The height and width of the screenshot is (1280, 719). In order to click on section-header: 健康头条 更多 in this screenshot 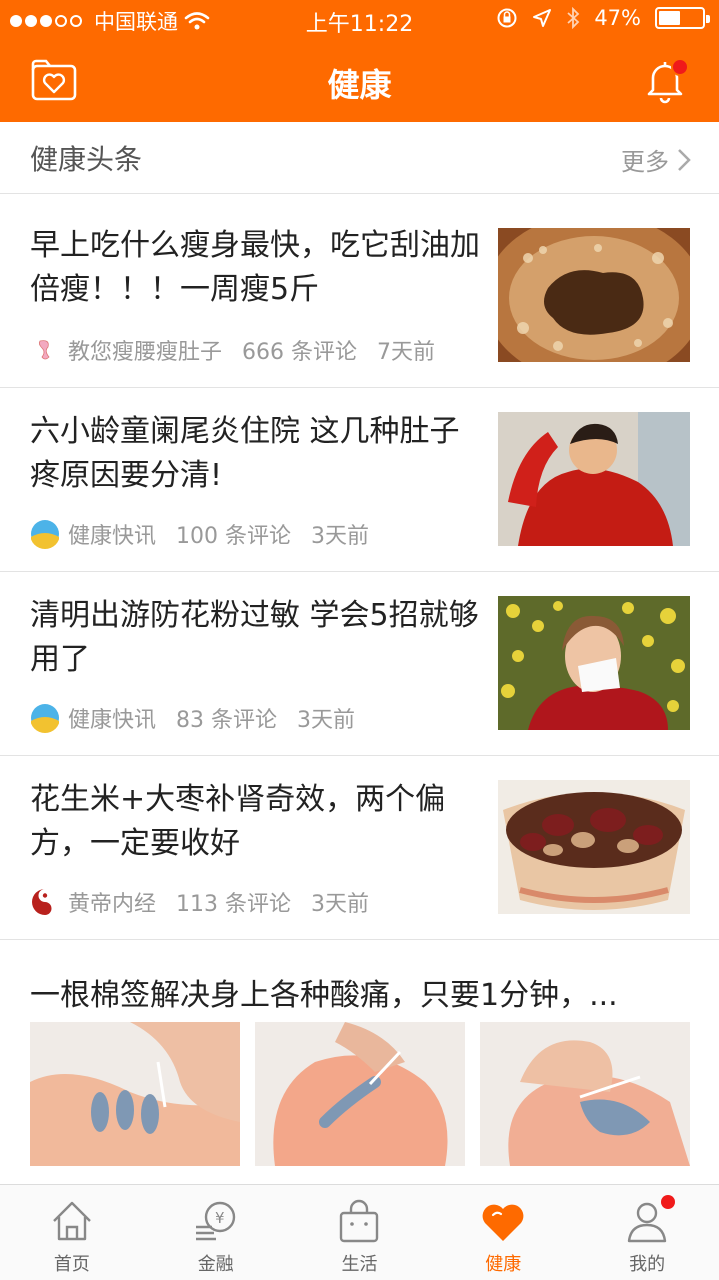, I will do `click(359, 158)`.